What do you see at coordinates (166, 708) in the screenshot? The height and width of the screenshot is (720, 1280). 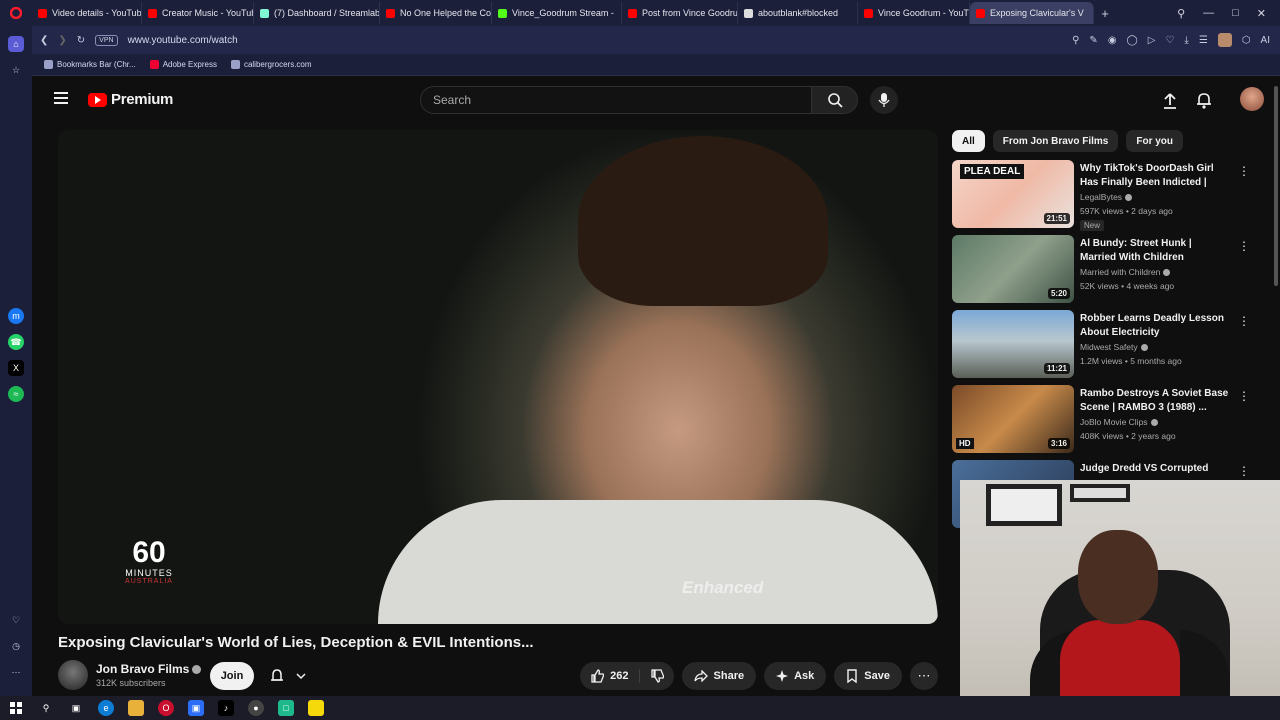 I see `opera-icon: O` at bounding box center [166, 708].